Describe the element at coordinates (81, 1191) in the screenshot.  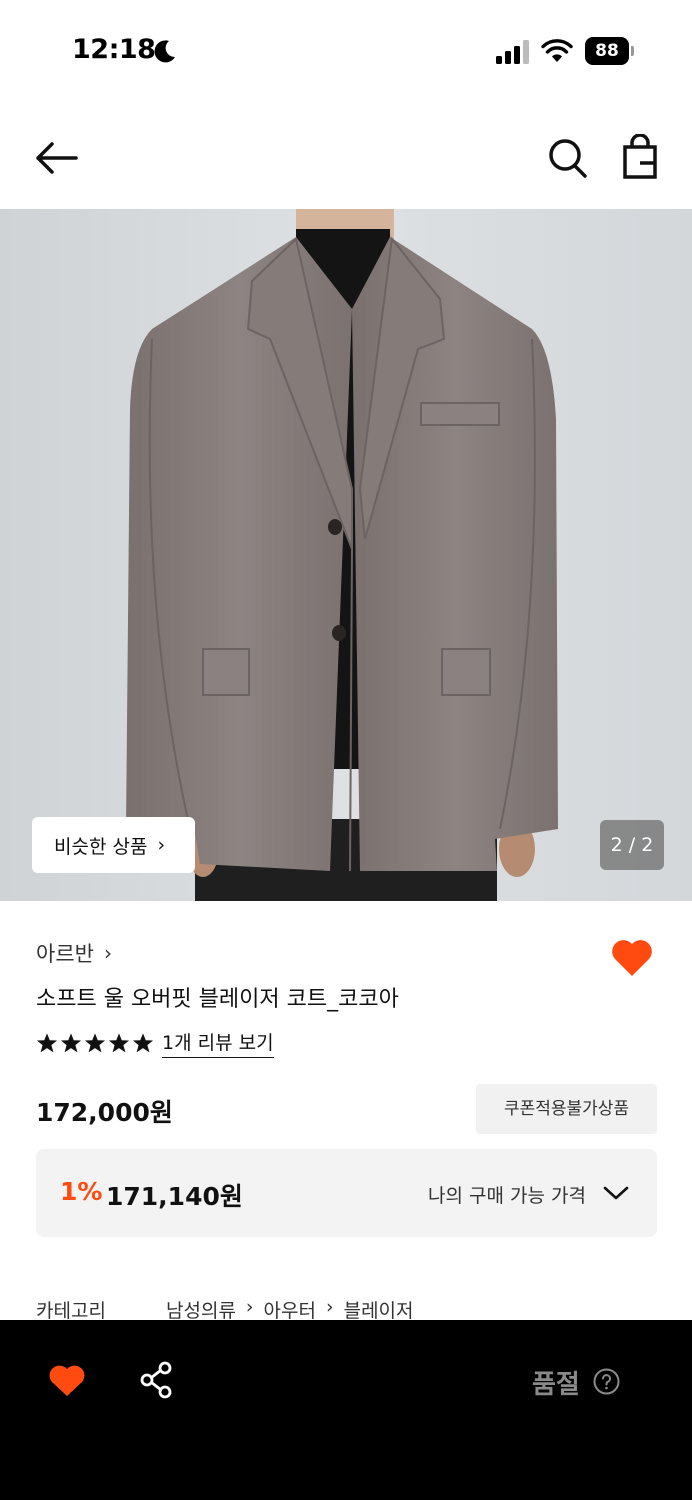
I see `discount-rate: 1%` at that location.